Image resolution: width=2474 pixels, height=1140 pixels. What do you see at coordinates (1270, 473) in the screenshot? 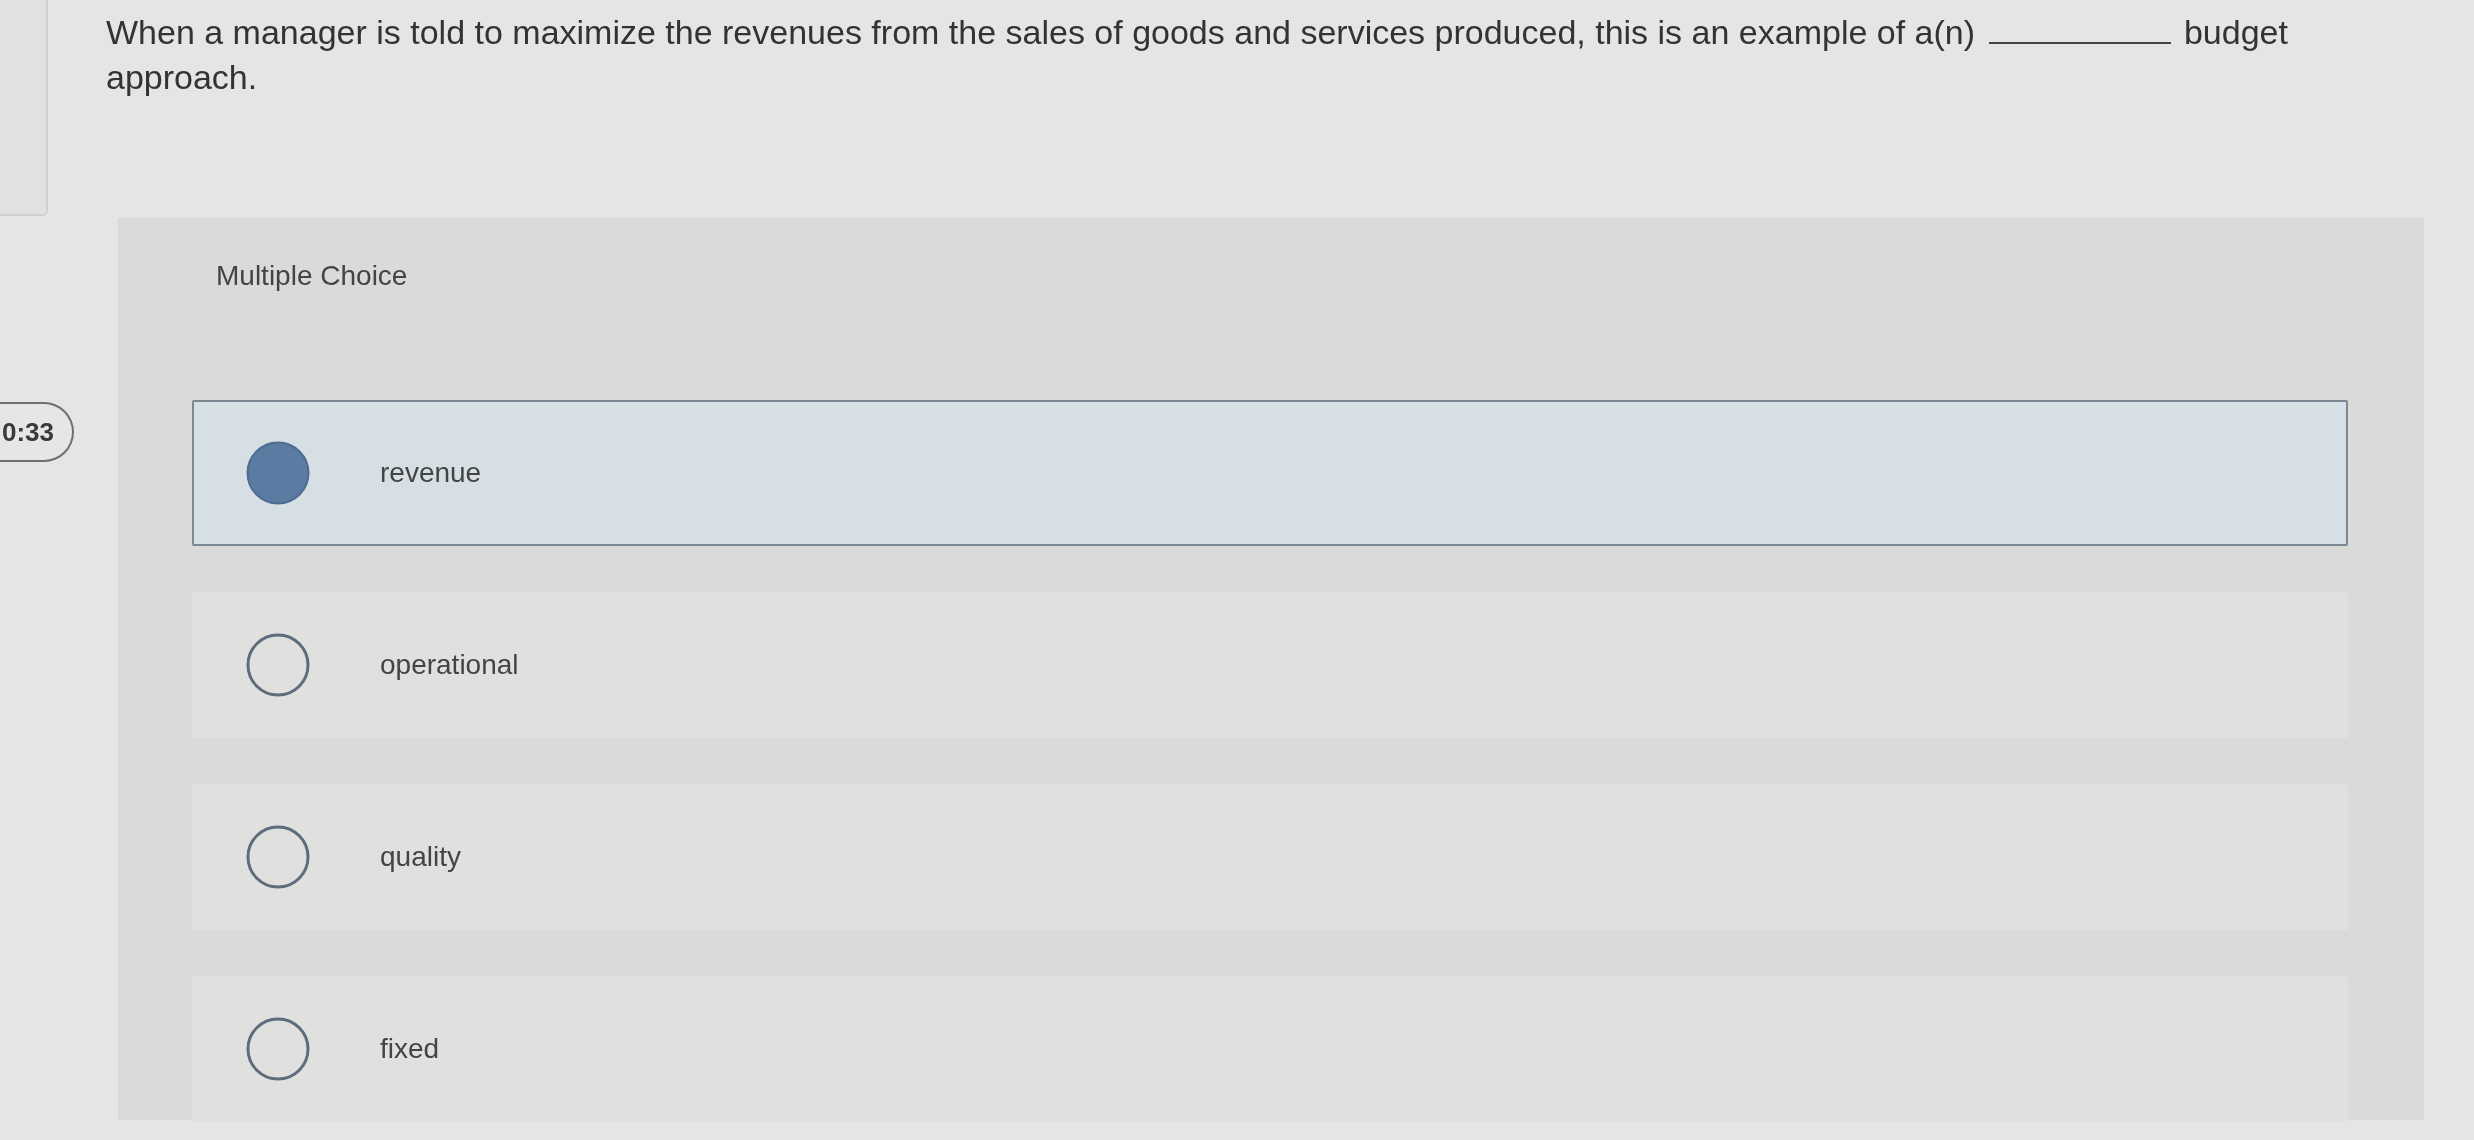
I see `answer-option: revenue` at bounding box center [1270, 473].